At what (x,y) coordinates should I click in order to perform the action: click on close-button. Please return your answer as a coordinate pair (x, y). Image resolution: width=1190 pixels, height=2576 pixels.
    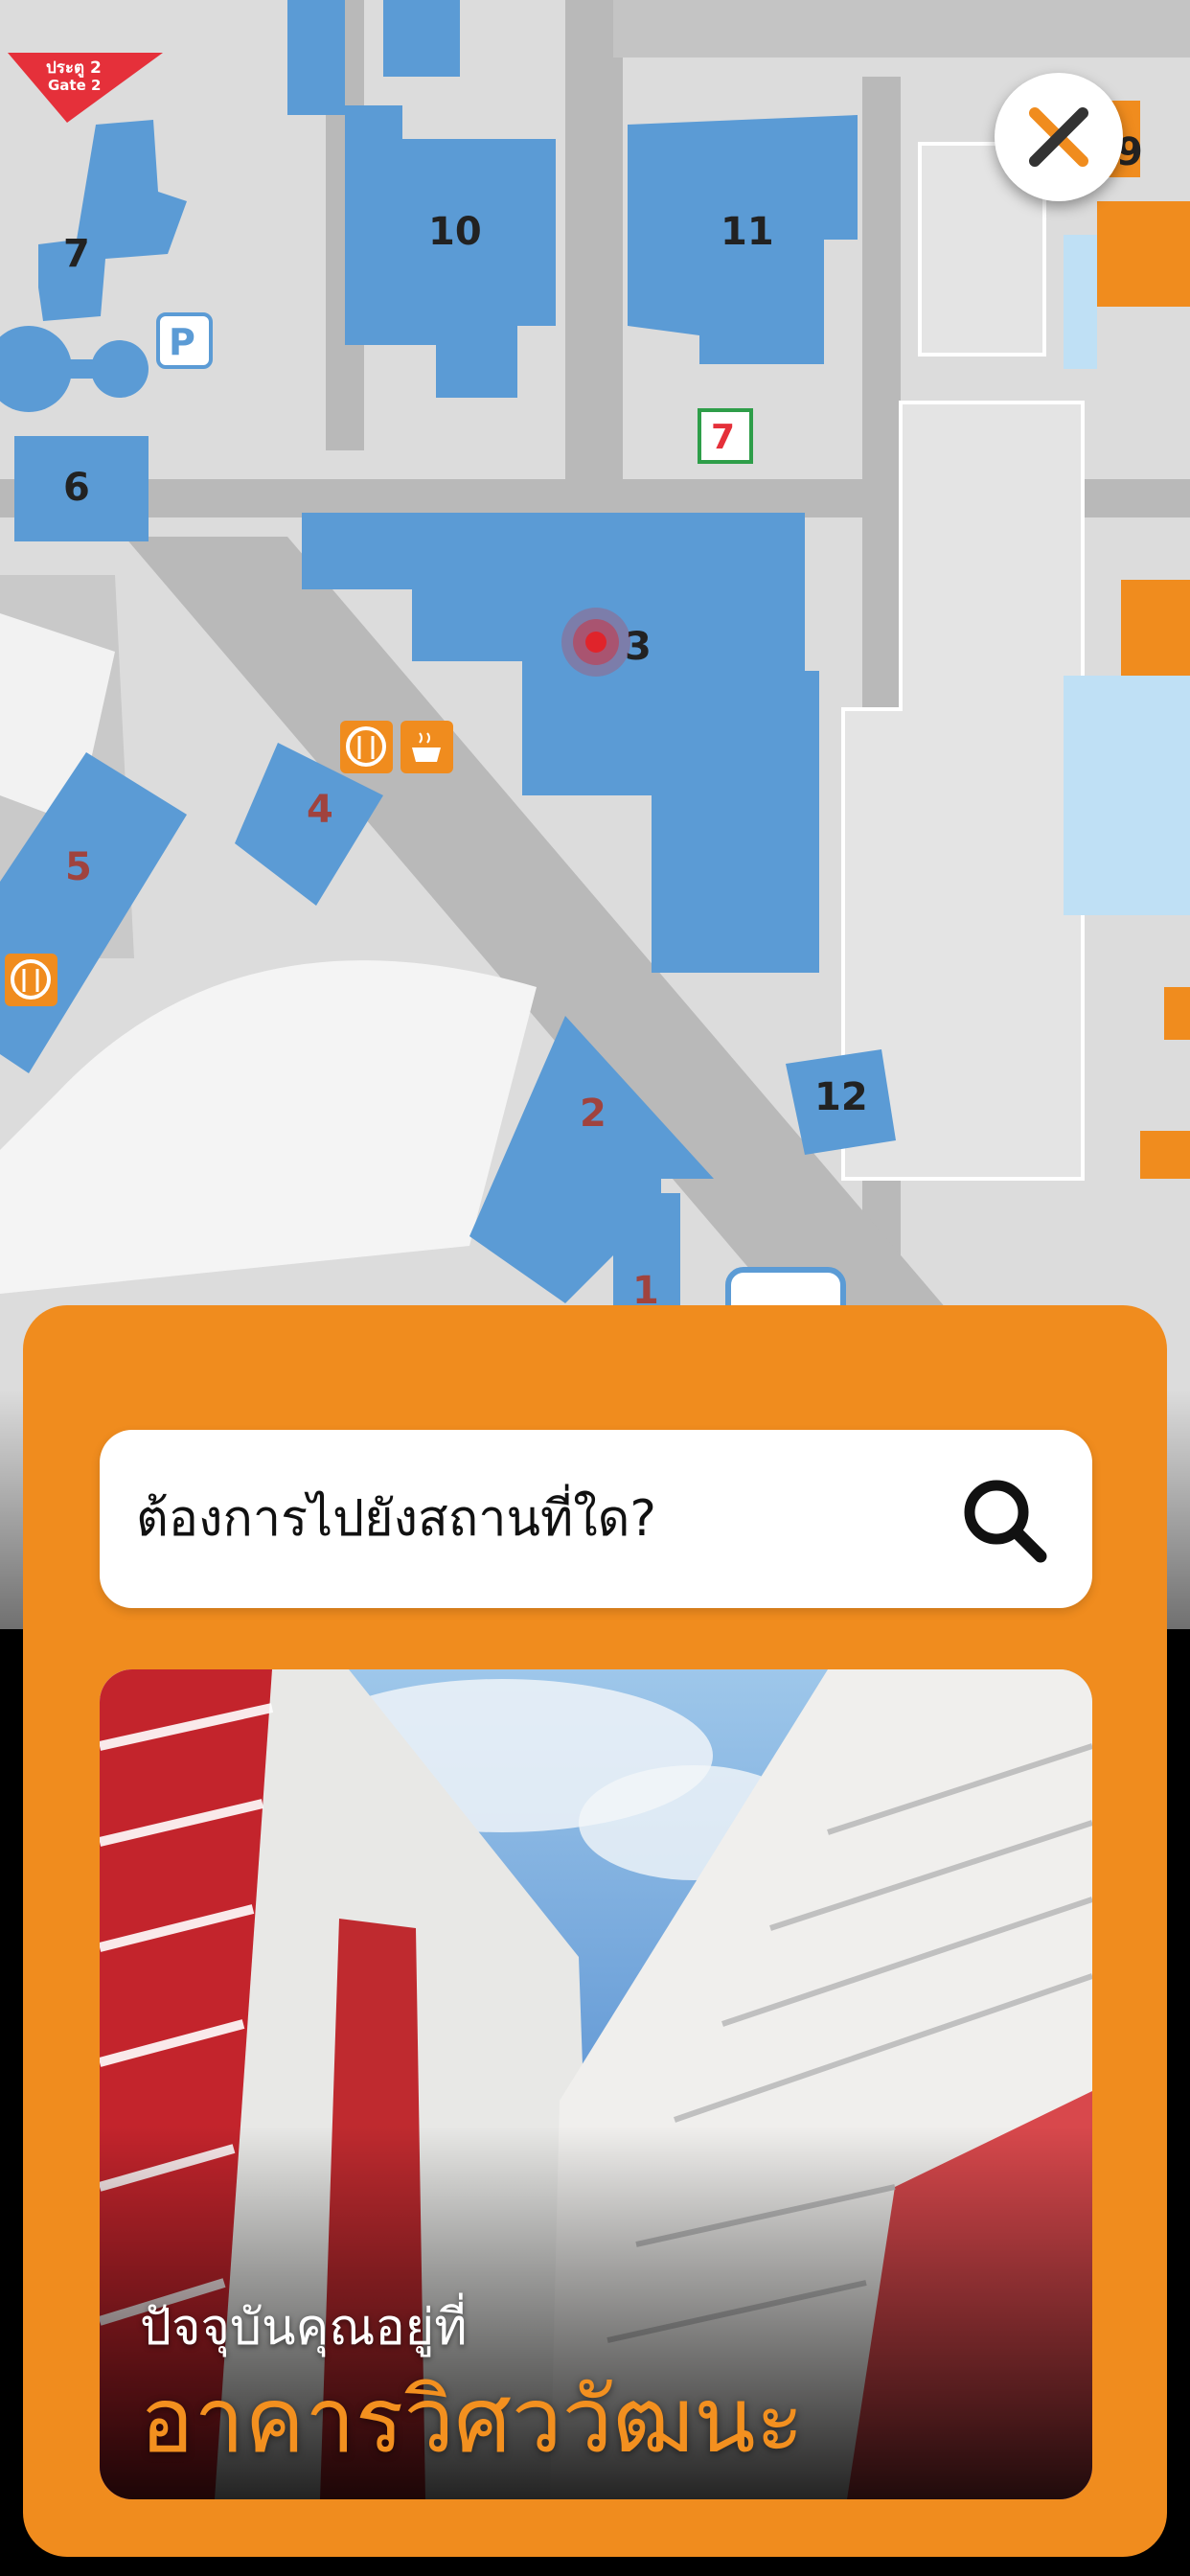
    Looking at the image, I should click on (1059, 137).